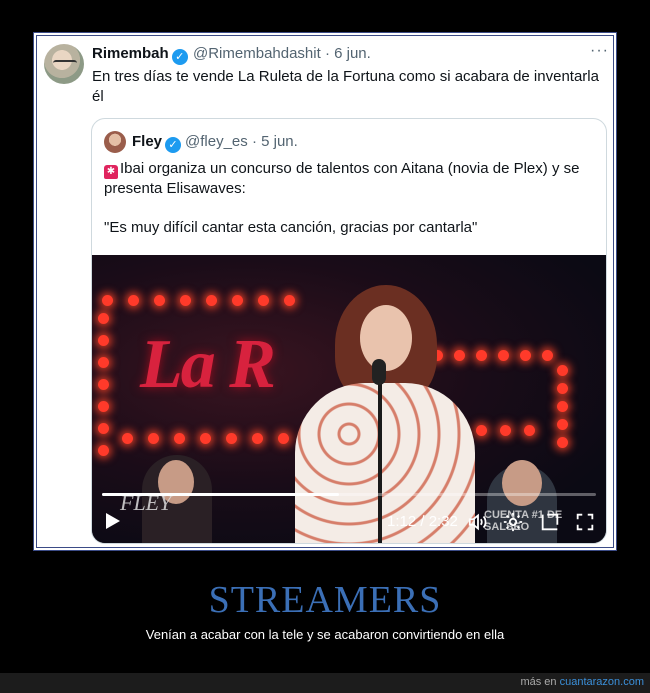 The width and height of the screenshot is (650, 693). Describe the element at coordinates (538, 682) in the screenshot. I see `footer-prefix: más en` at that location.